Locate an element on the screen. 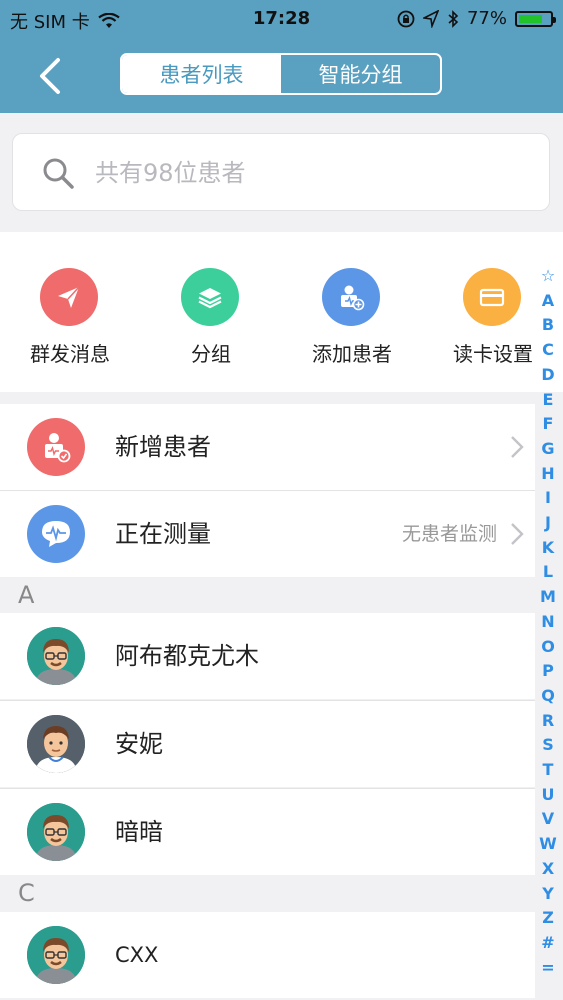 The height and width of the screenshot is (1000, 563). action-broadcast-message: 群发消息 is located at coordinates (70, 312).